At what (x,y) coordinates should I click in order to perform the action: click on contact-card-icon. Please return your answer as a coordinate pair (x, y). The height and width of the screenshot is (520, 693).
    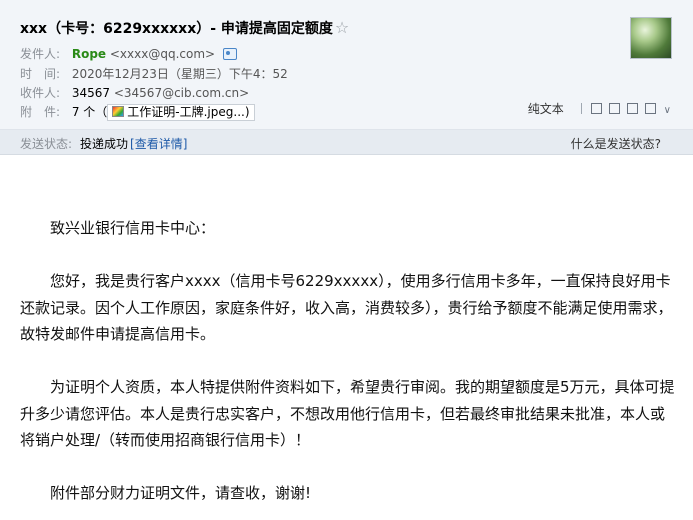
    Looking at the image, I should click on (229, 54).